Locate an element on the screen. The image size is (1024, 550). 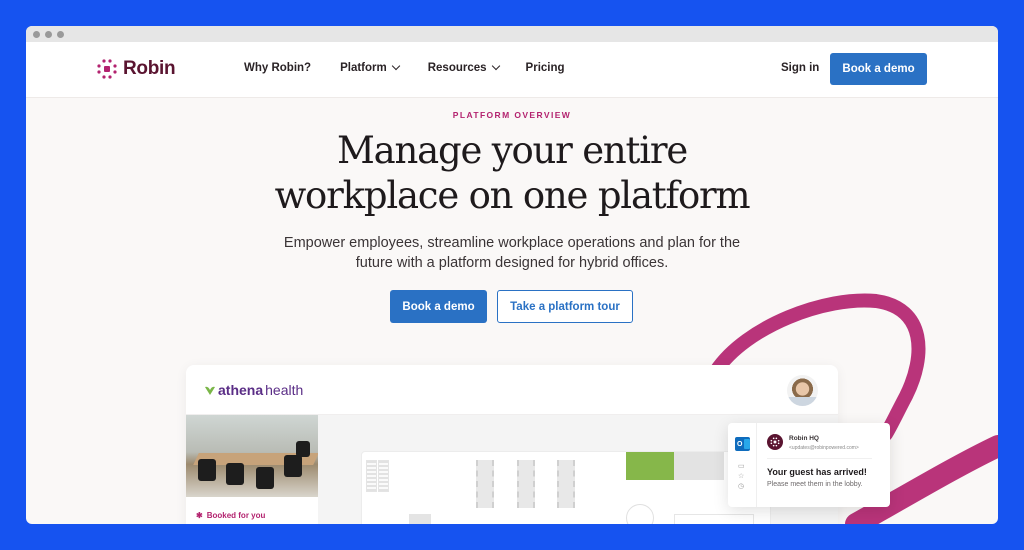
sender-name: Robin HQ is located at coordinates (804, 438).